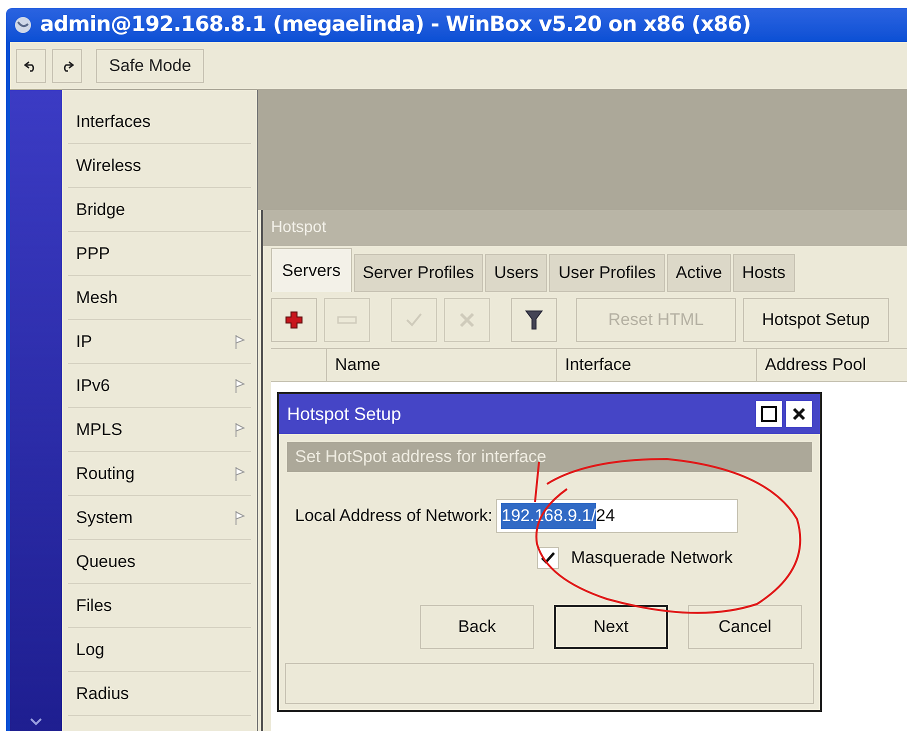 This screenshot has width=907, height=731. Describe the element at coordinates (420, 457) in the screenshot. I see `dialog-subtitle: Set HotSpot address for interface` at that location.